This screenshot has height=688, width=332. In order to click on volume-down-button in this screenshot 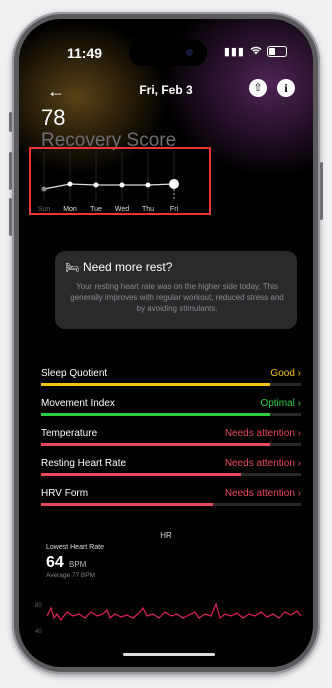, I will do `click(10, 217)`.